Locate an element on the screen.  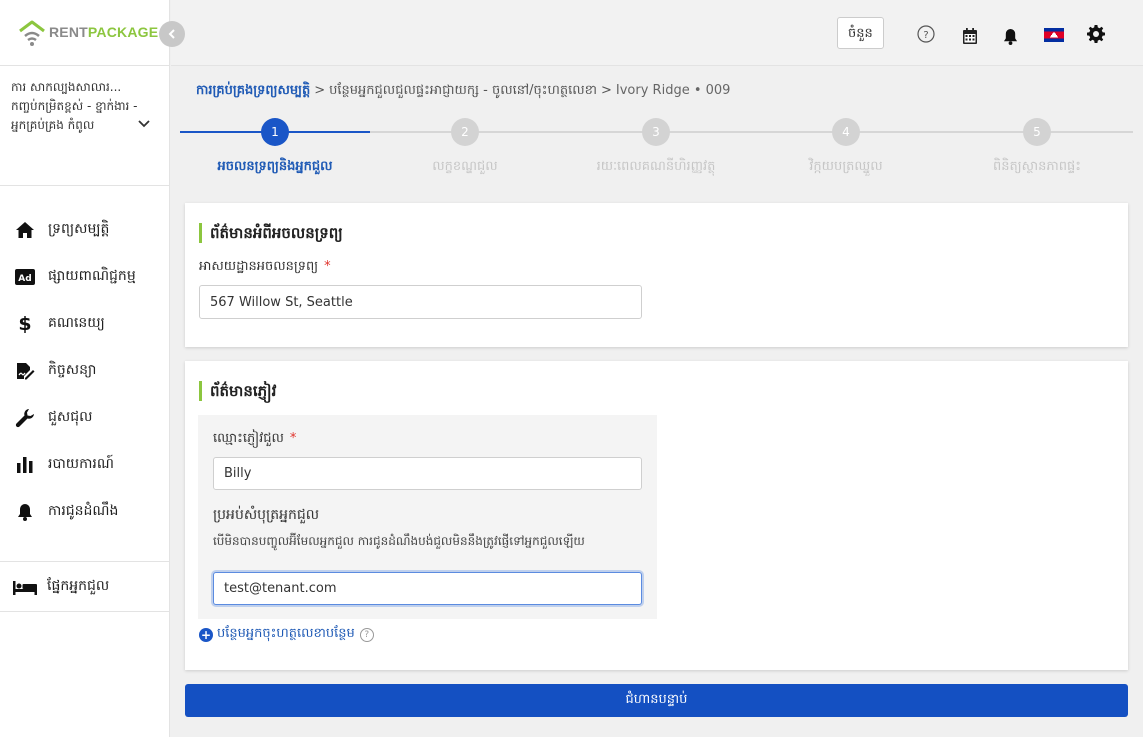
tenant-name-label: ឈ្មោះភ្ញៀវជួល * is located at coordinates (255, 438).